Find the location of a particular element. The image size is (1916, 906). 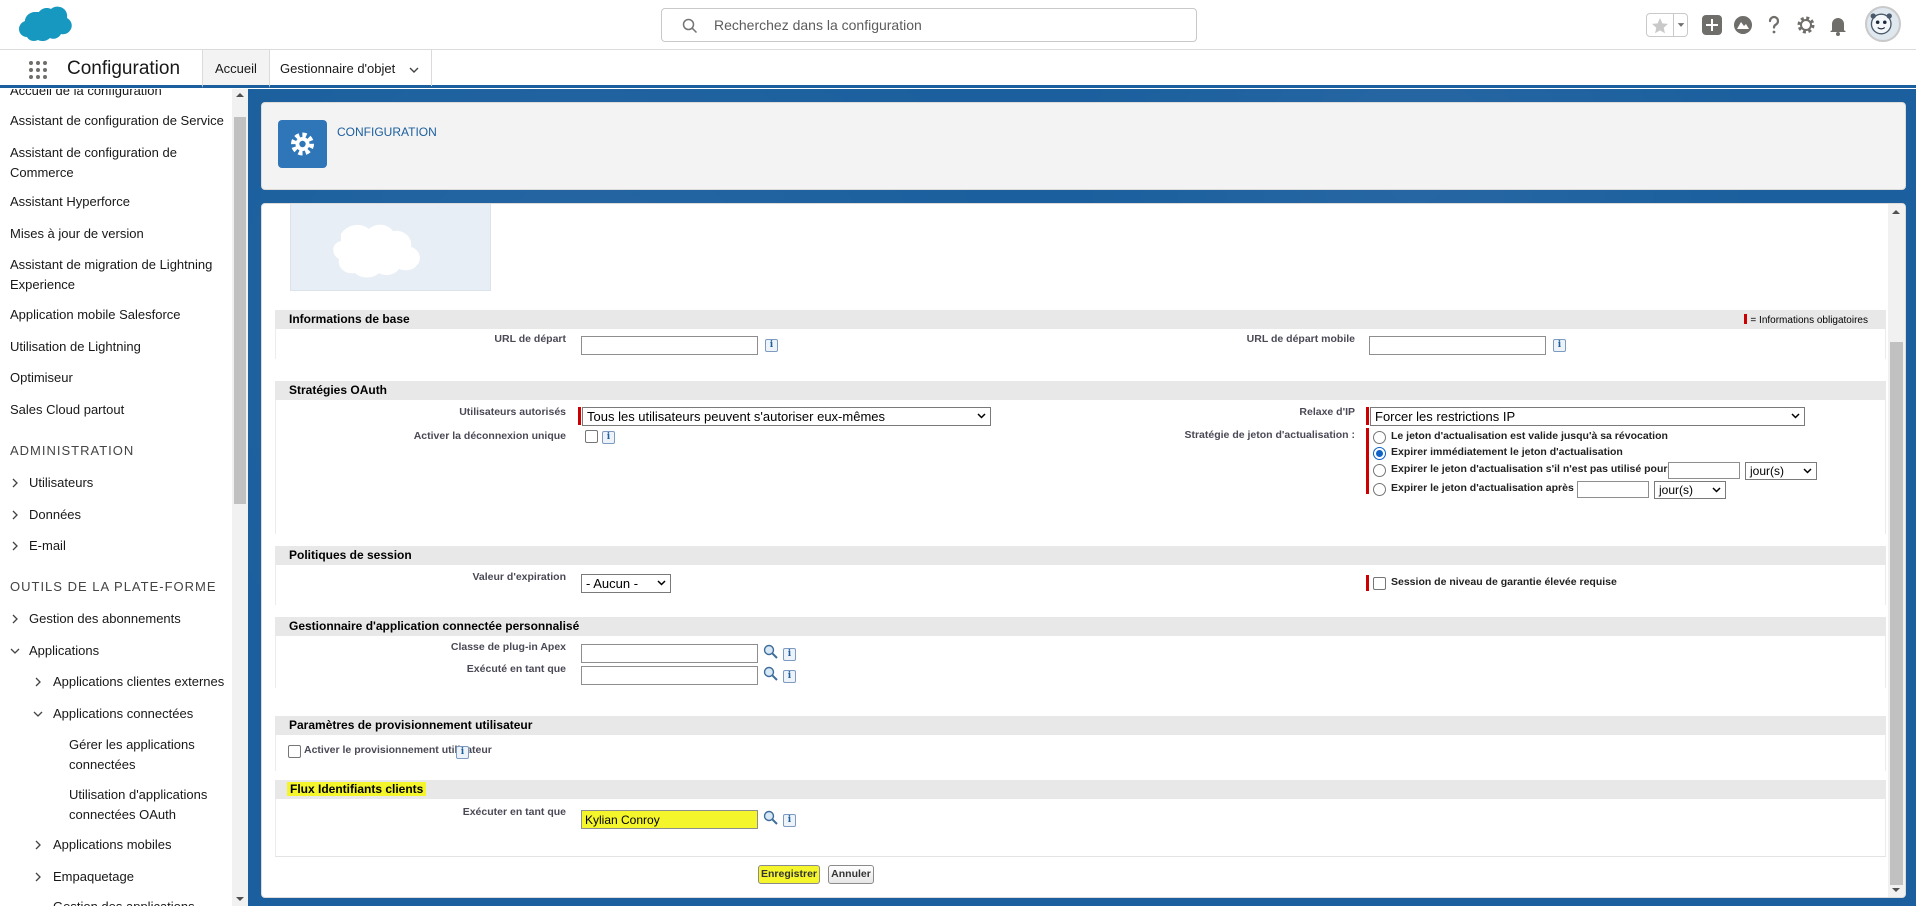

sidebar-item-label: Gestion des applications is located at coordinates (124, 901).